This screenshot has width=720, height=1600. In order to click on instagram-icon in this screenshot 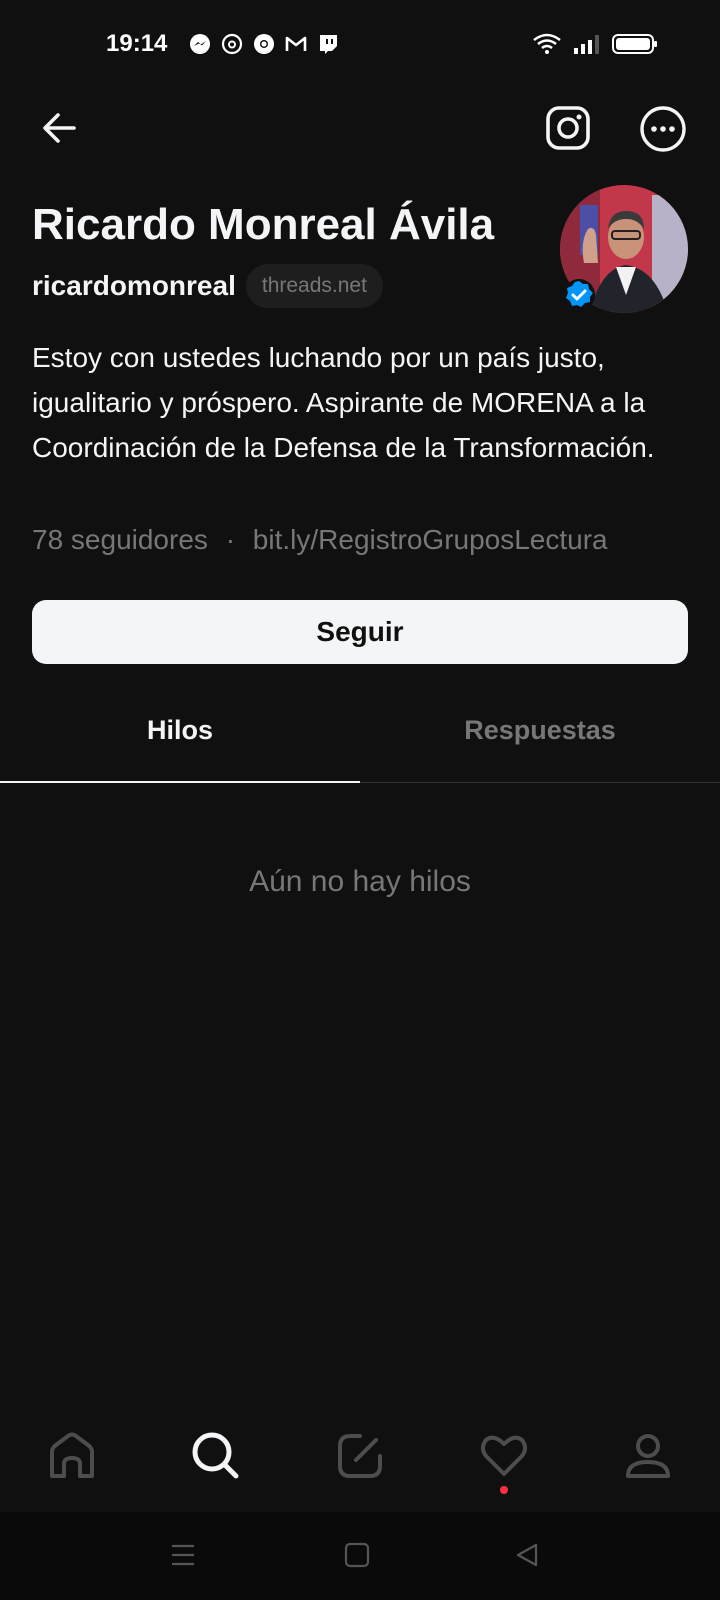, I will do `click(568, 128)`.